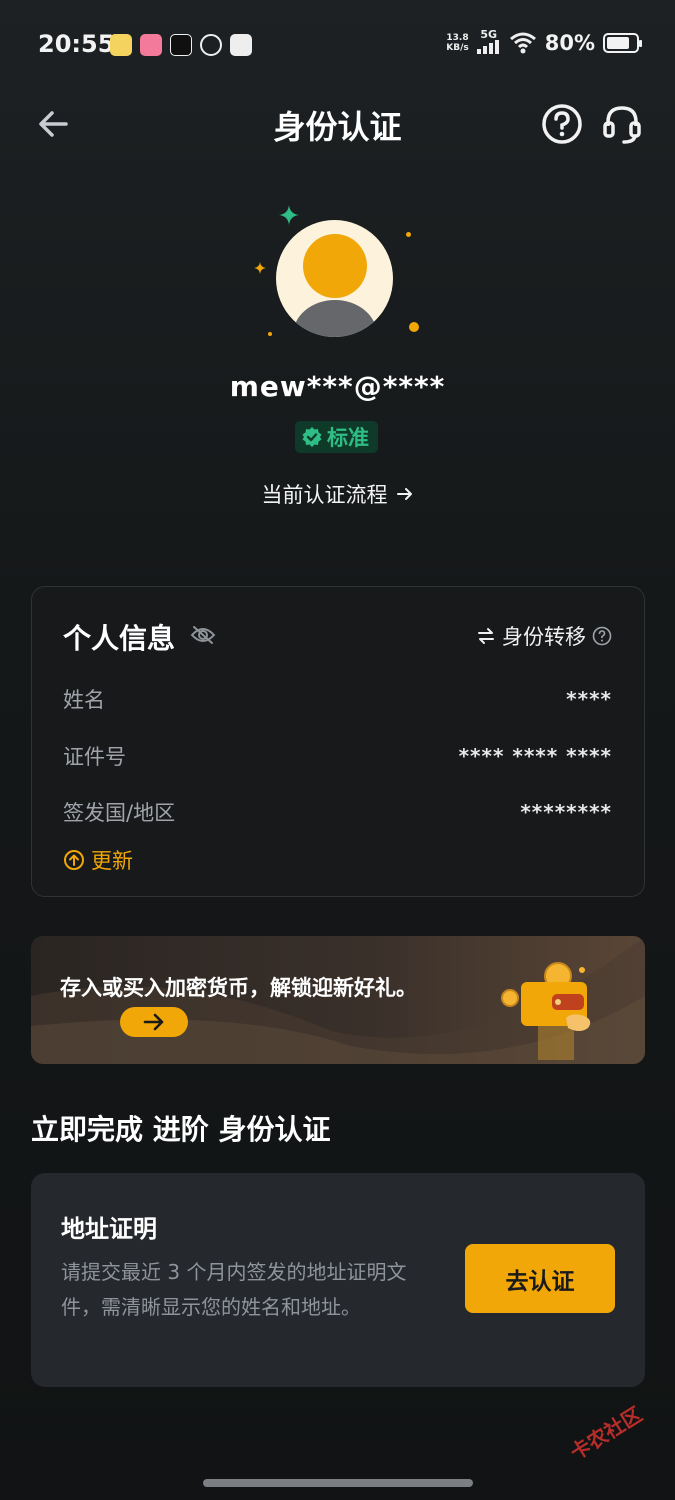  What do you see at coordinates (151, 45) in the screenshot?
I see `bilibili-icon` at bounding box center [151, 45].